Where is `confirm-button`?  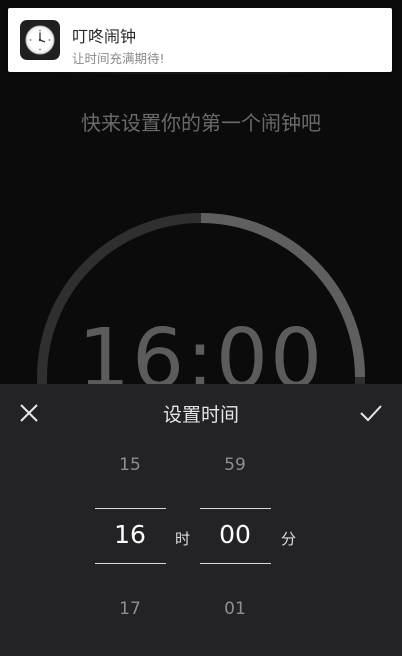 confirm-button is located at coordinates (371, 413).